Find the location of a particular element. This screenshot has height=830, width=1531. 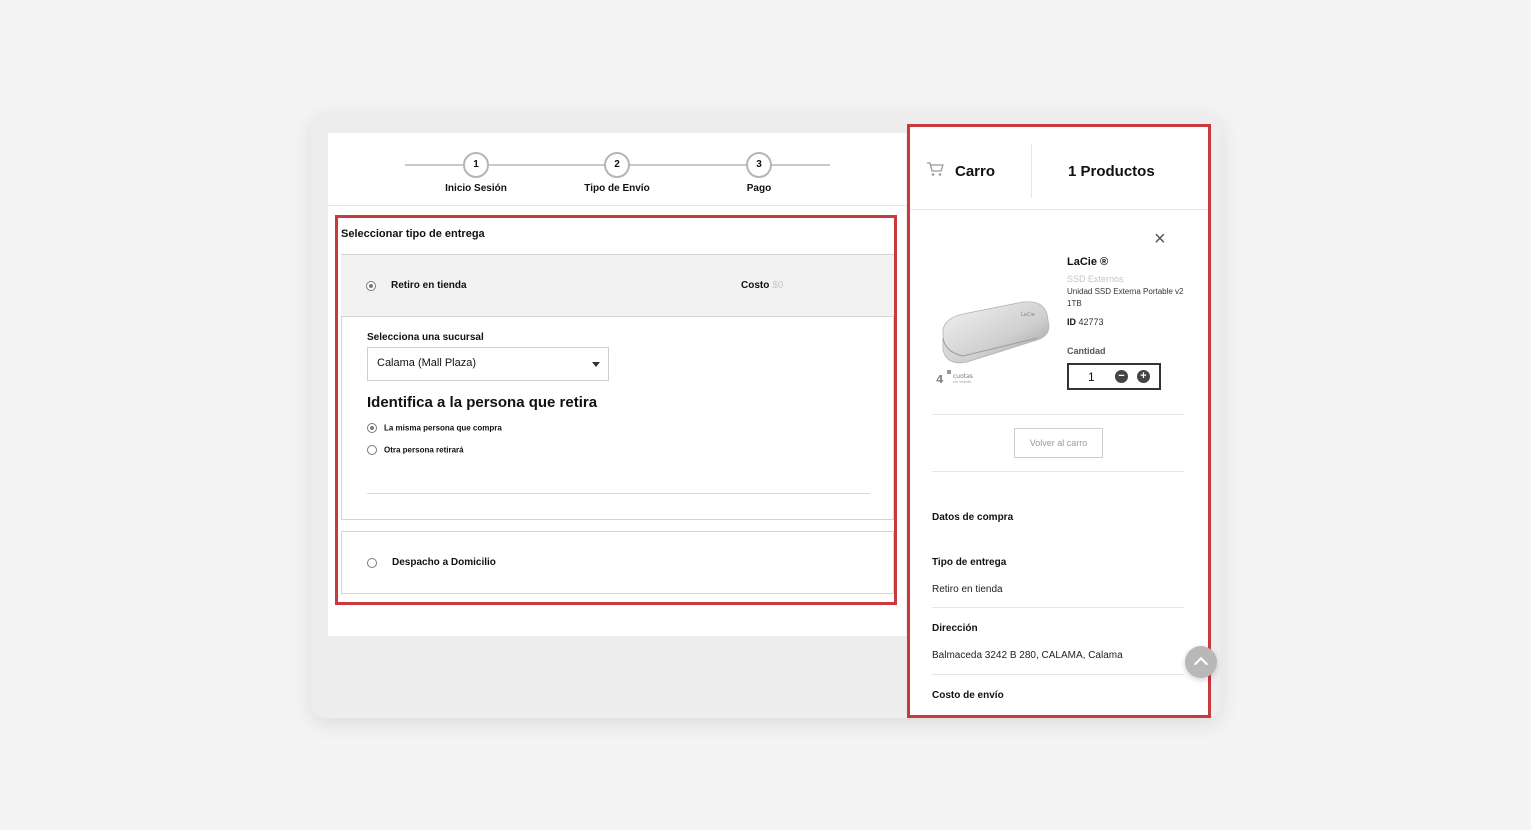

step-shipping: 2 Tipo de Envío is located at coordinates (617, 173).